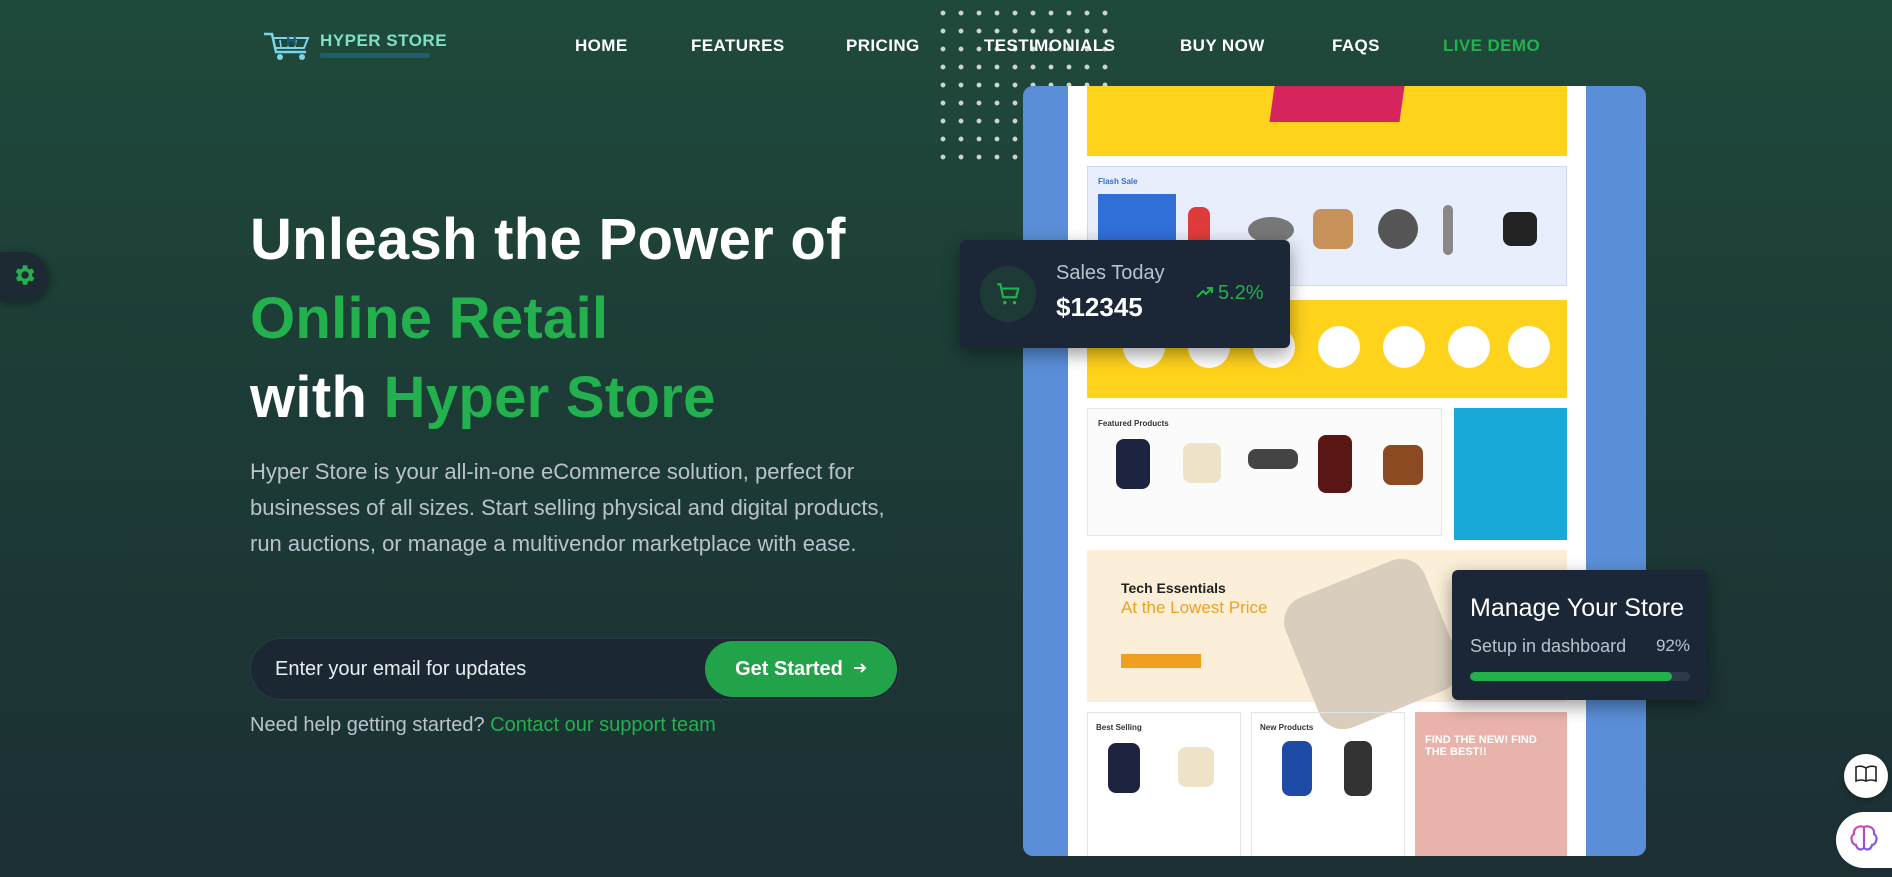  I want to click on setup-label: Setup in dashboard, so click(1548, 646).